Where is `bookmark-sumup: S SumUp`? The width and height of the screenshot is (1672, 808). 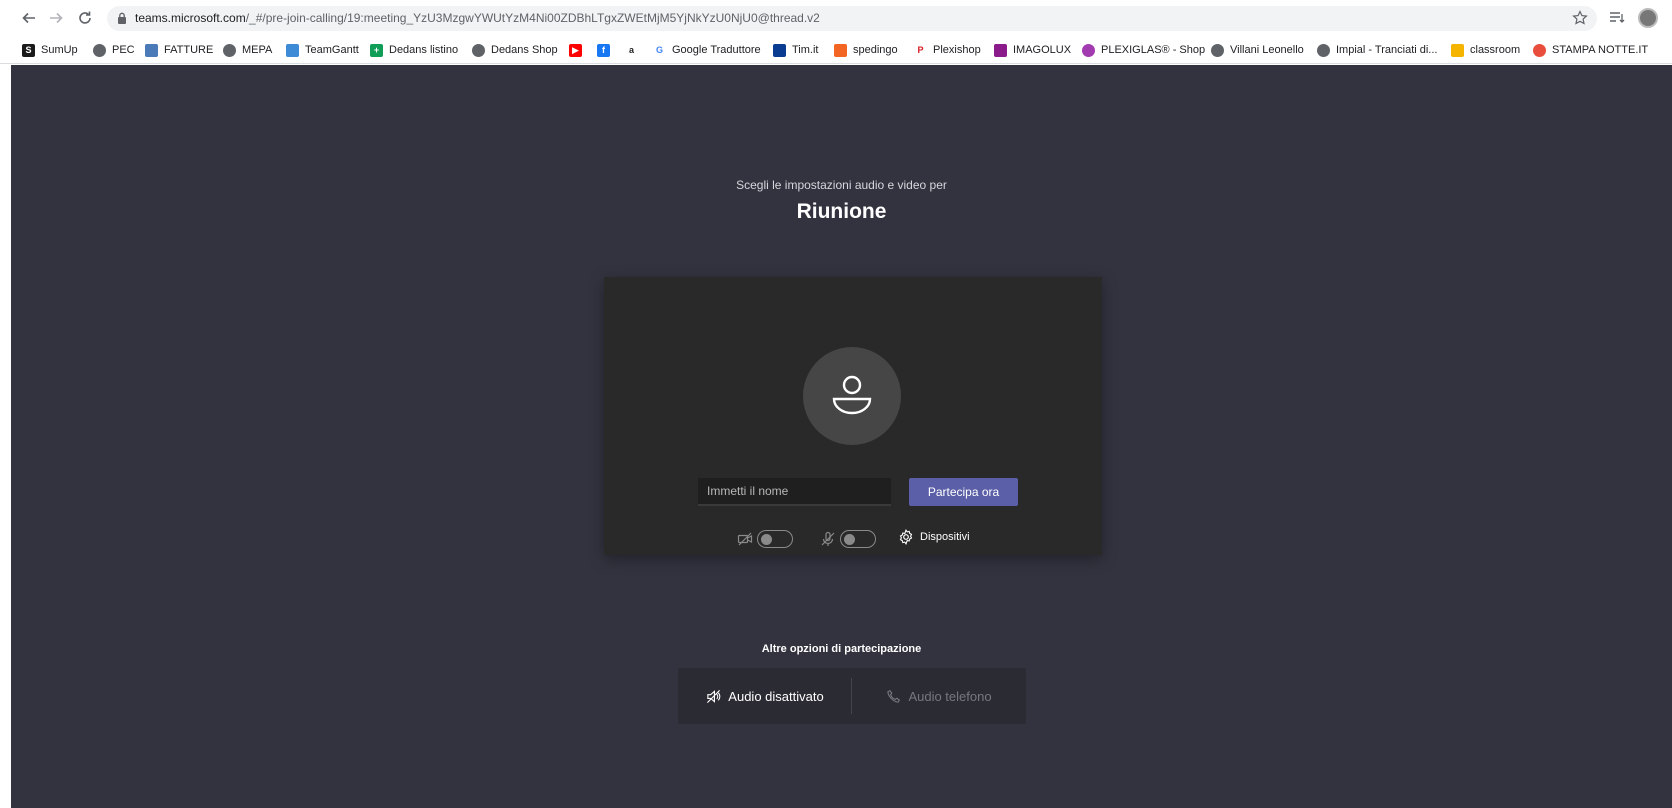
bookmark-sumup: S SumUp is located at coordinates (50, 50).